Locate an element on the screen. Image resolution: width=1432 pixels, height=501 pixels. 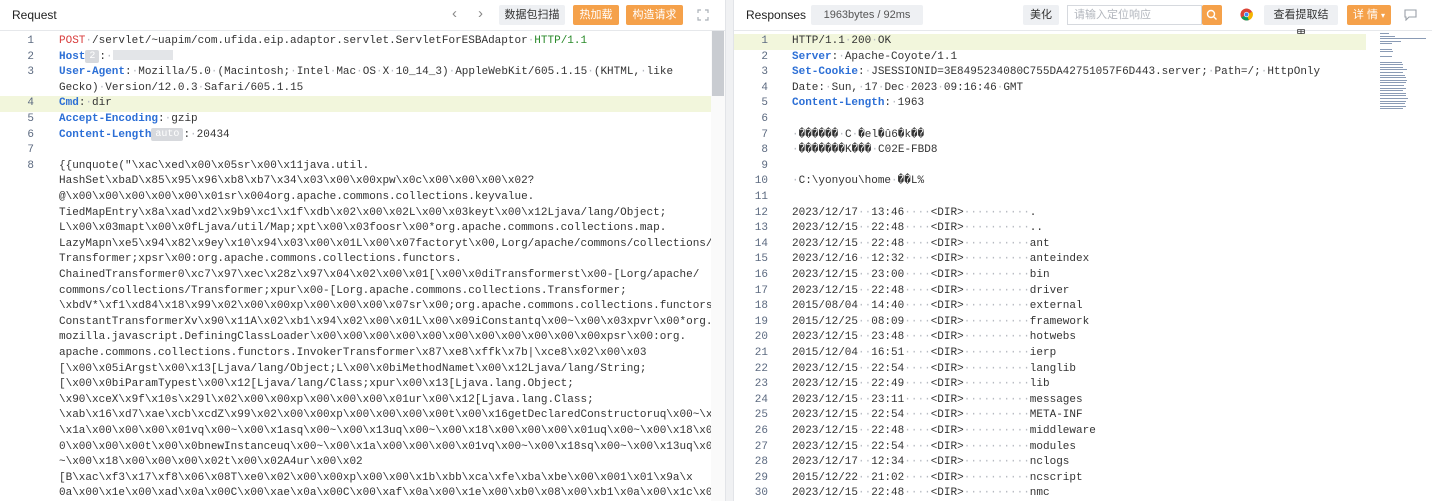
line-number: 30 is located at coordinates (761, 493).